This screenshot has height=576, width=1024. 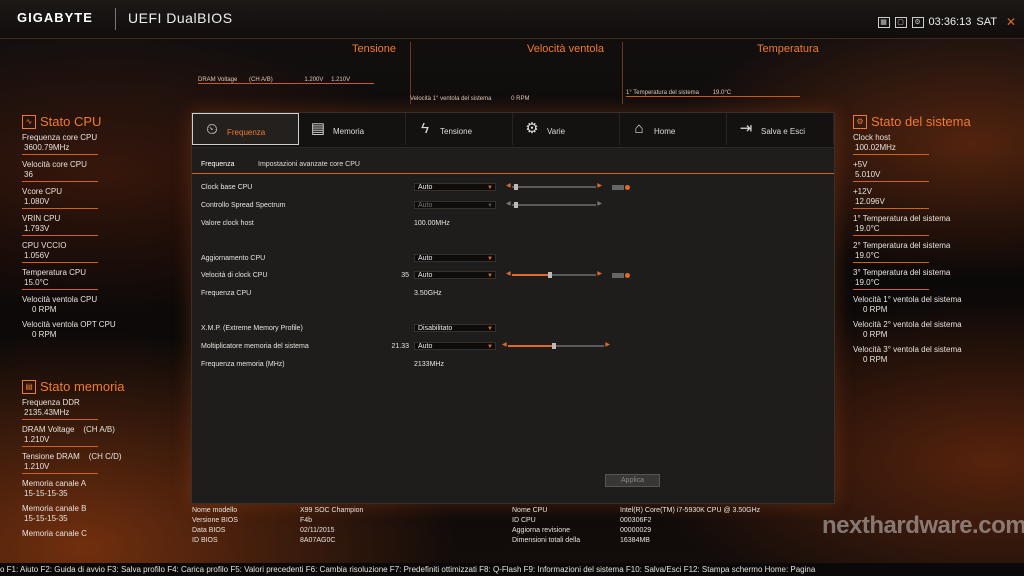 I want to click on nav-label: Salva e Esci, so click(x=783, y=131).